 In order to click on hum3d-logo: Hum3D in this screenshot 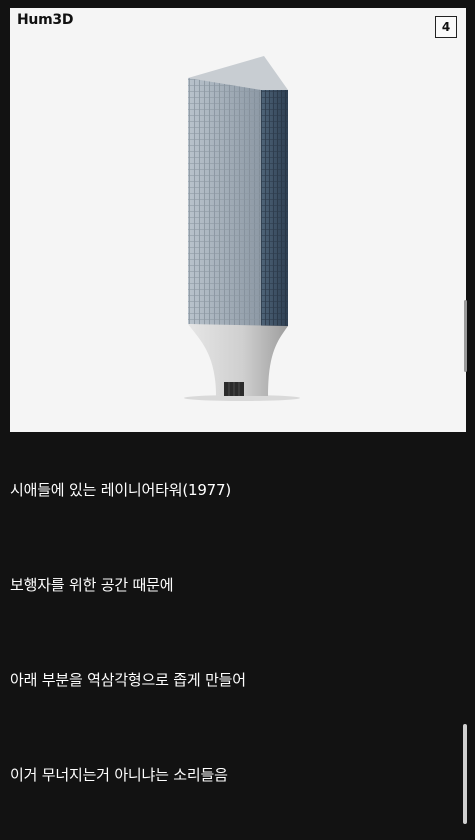, I will do `click(45, 20)`.